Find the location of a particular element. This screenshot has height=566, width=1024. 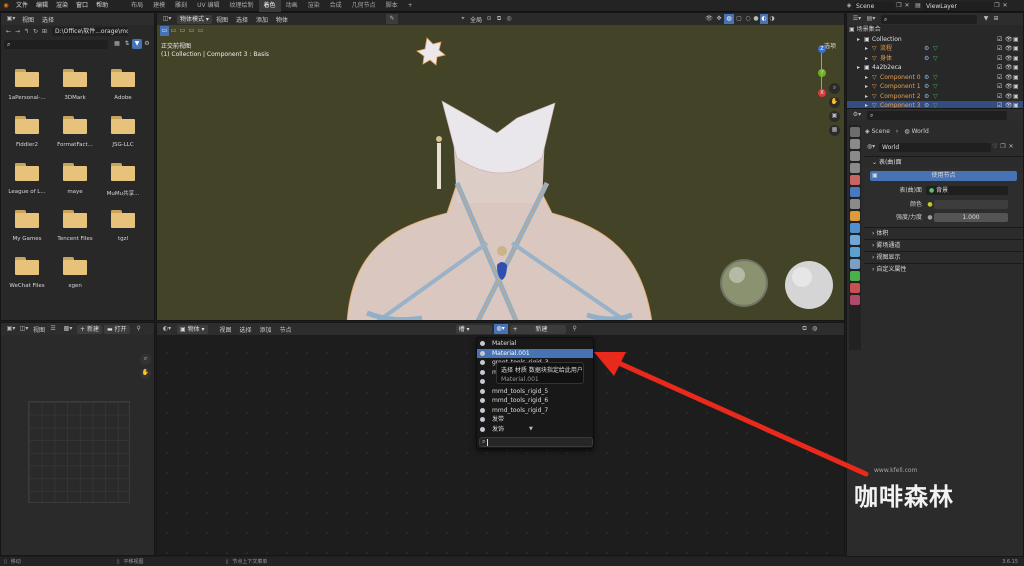

material-list-item: mmd_tools_rigid_6 is located at coordinates (535, 401).